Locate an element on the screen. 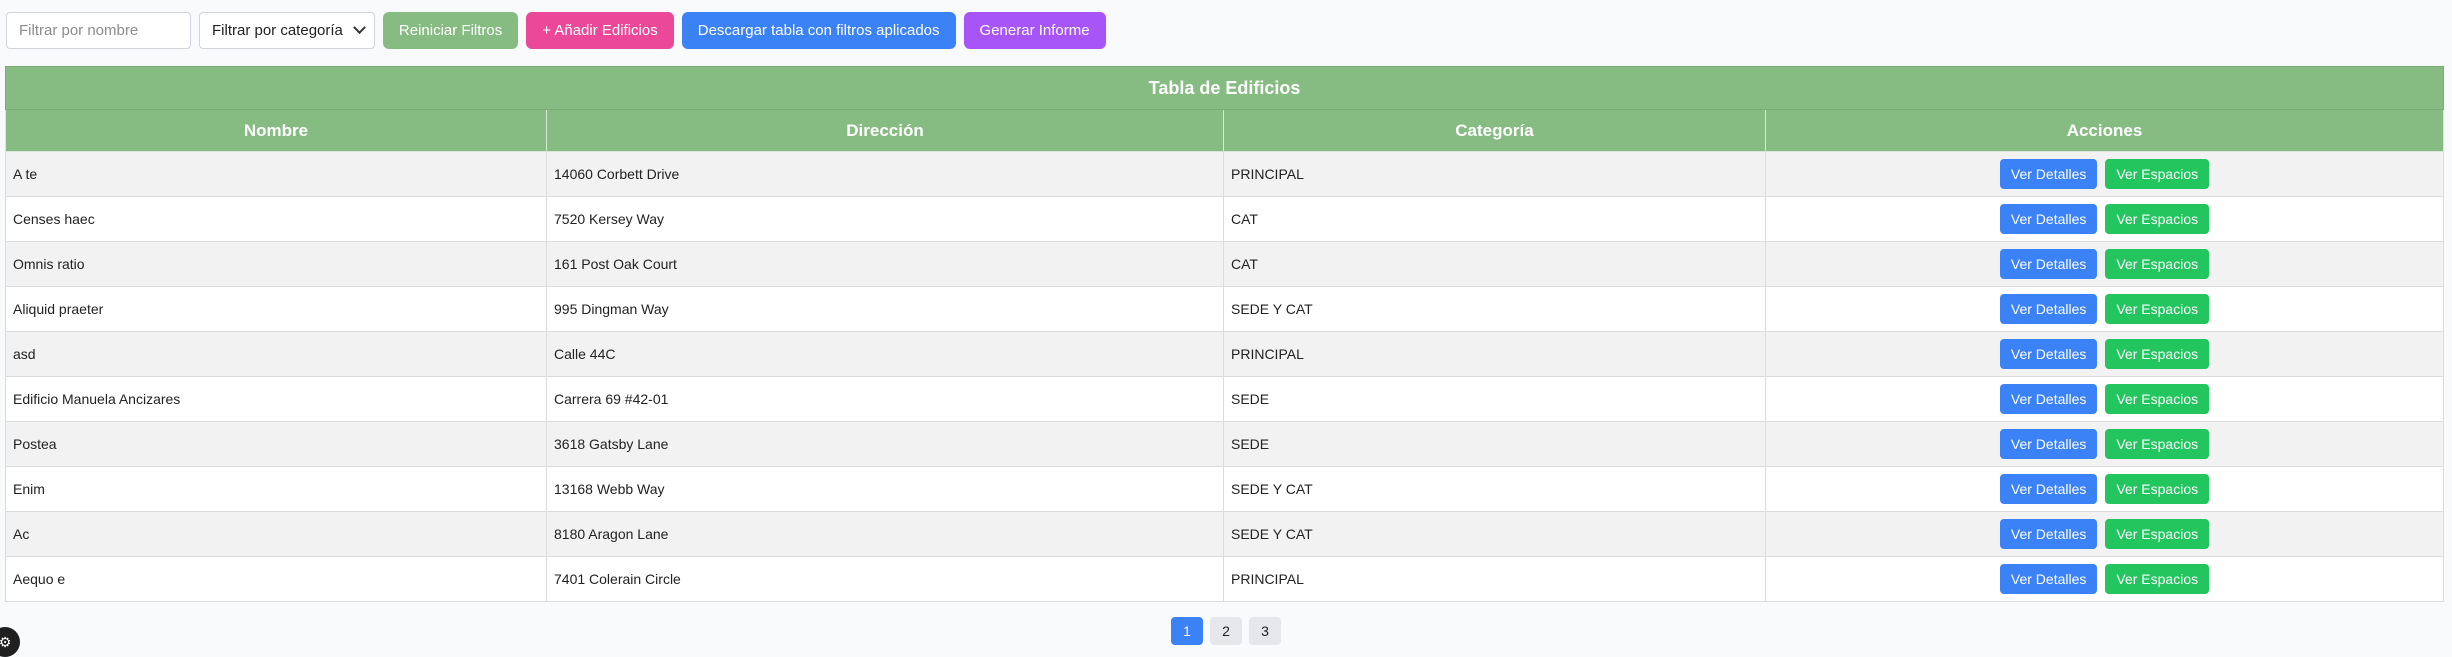 This screenshot has width=2452, height=657. chevron-down-icon is located at coordinates (359, 28).